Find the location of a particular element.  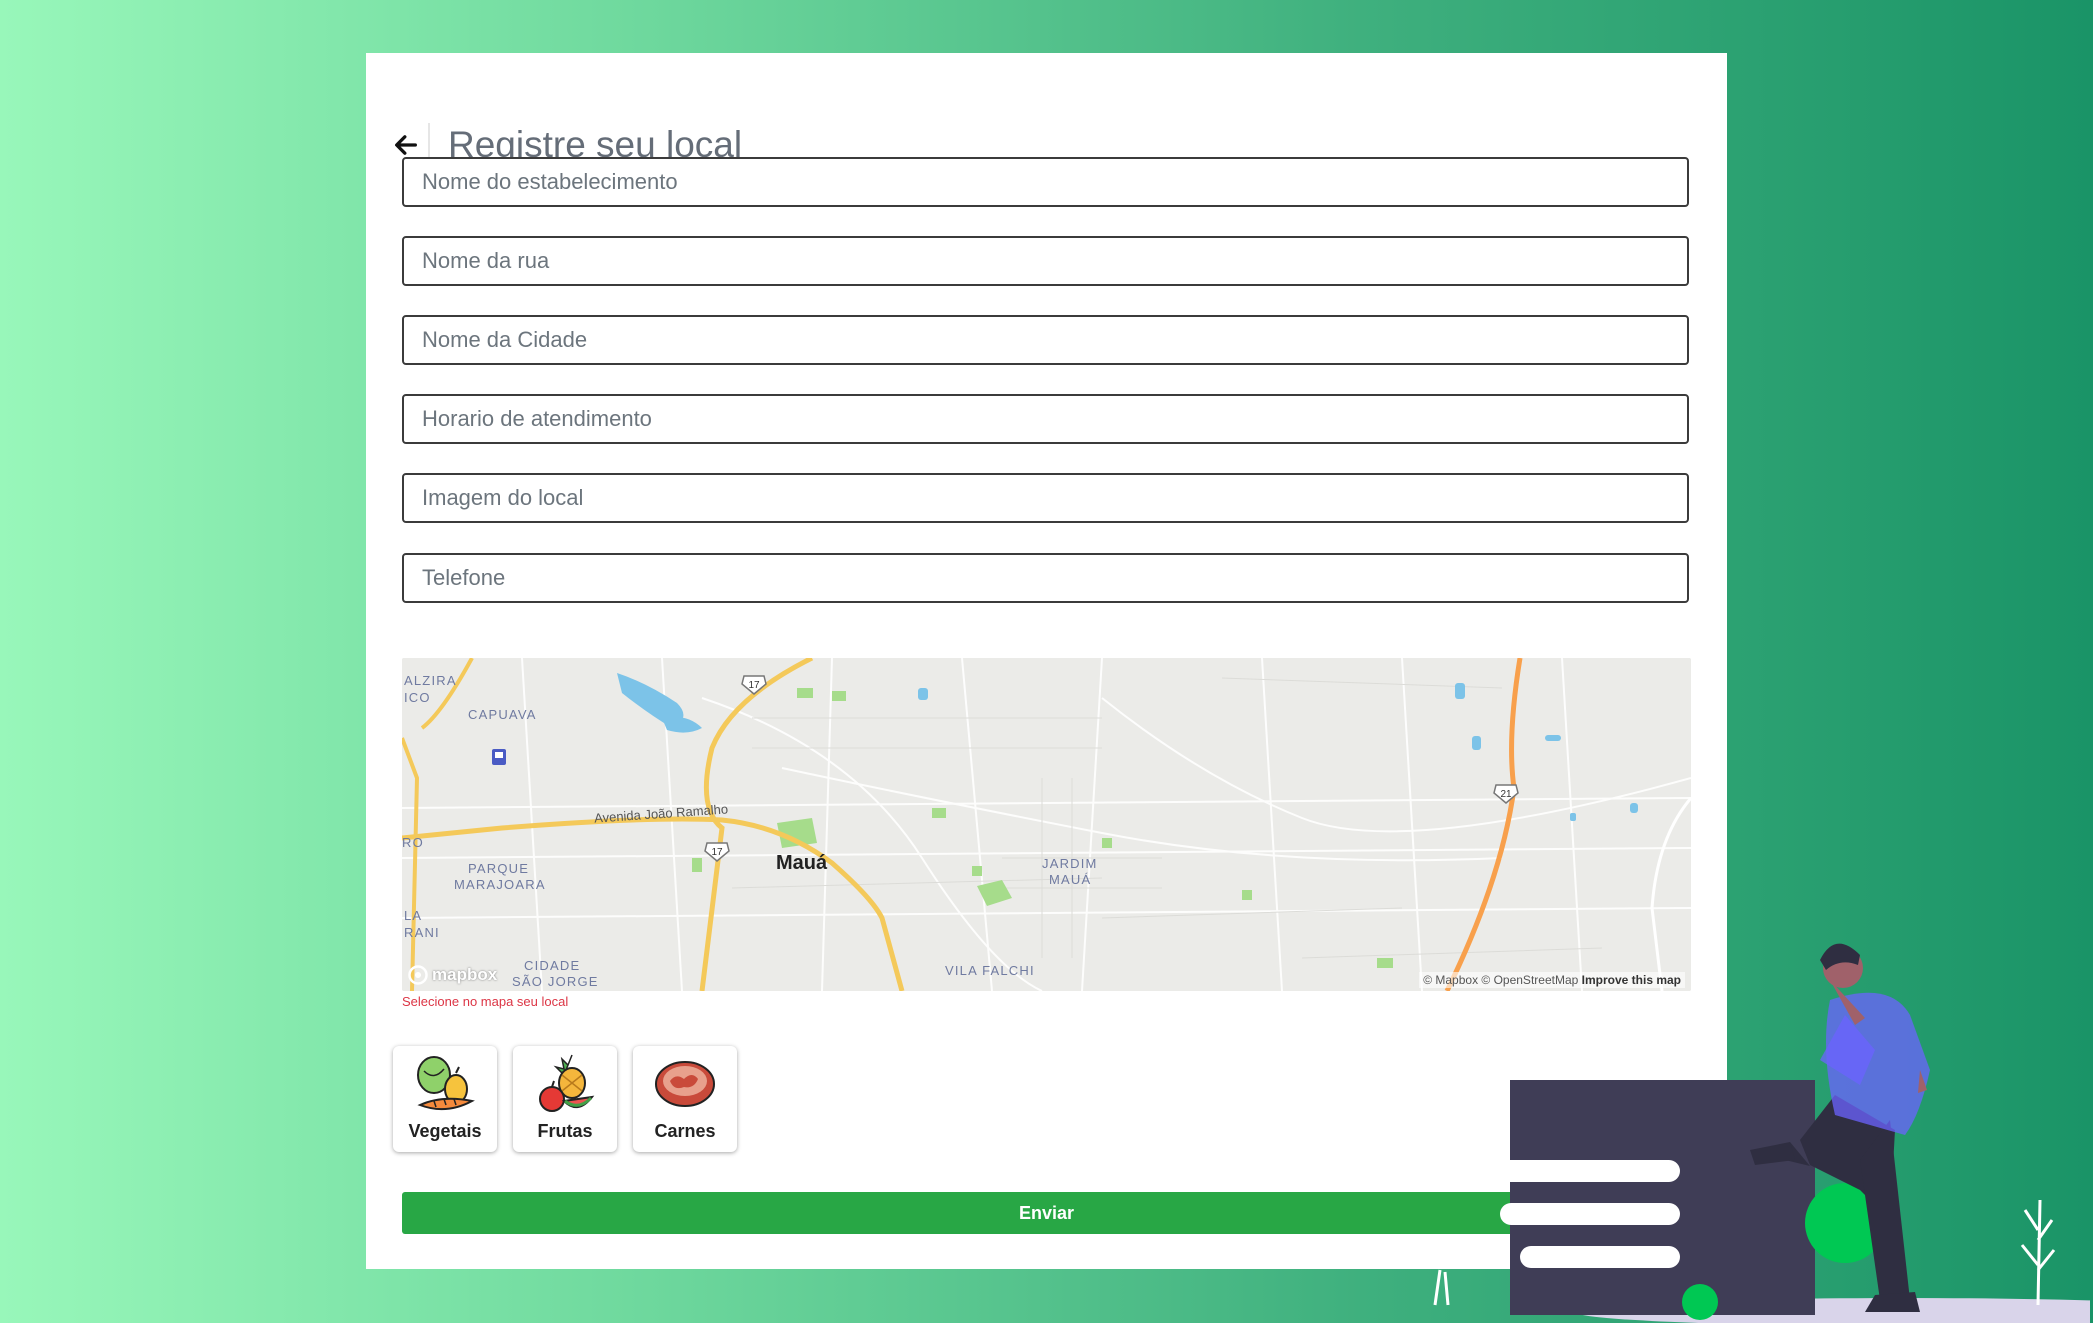

map-label-jardim: JARDIM is located at coordinates (1070, 863).